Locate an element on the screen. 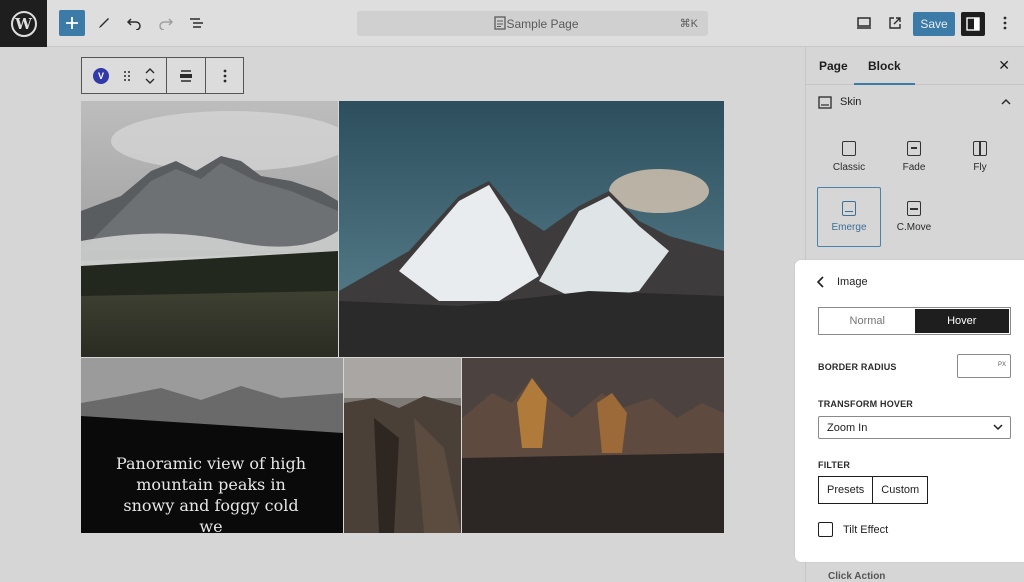  skin-option-label: Fly is located at coordinates (980, 167).